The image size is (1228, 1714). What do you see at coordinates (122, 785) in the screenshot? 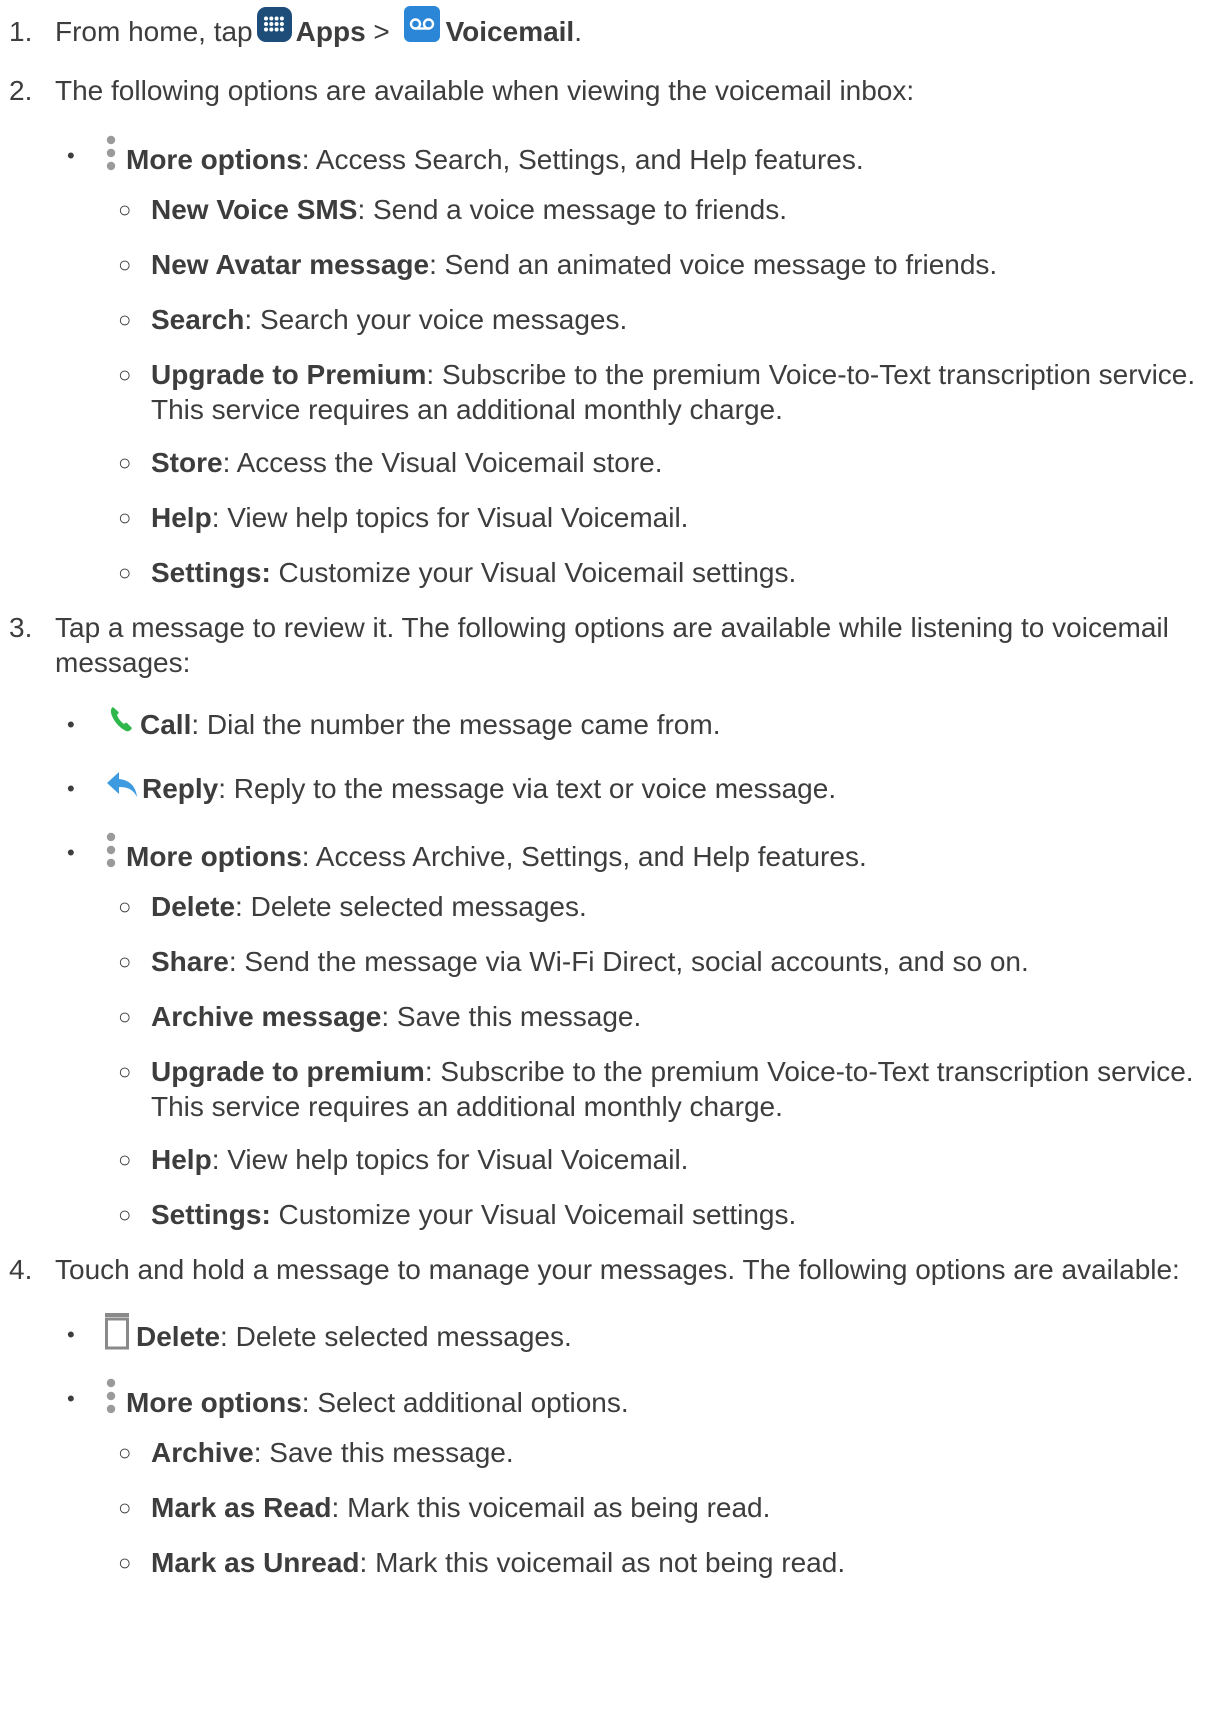
I see `reply-icon` at bounding box center [122, 785].